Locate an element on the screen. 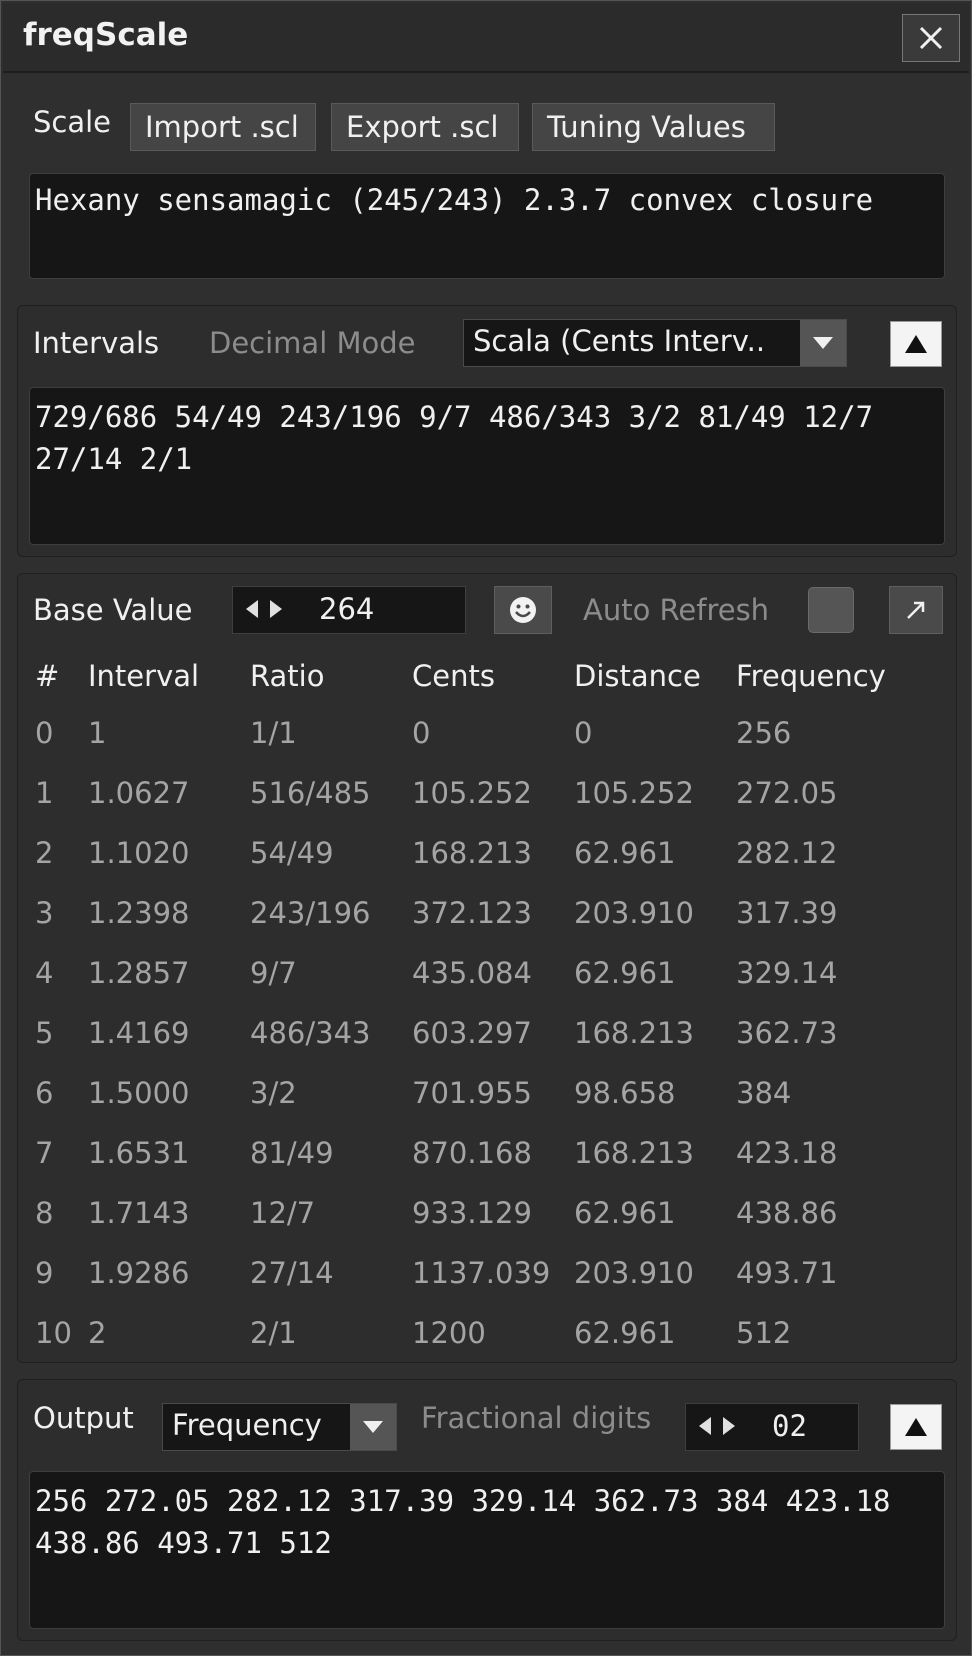 The image size is (972, 1656). table-row: 7 1.6531 81/49 870.168 168.213 423.18 is located at coordinates (472, 1153).